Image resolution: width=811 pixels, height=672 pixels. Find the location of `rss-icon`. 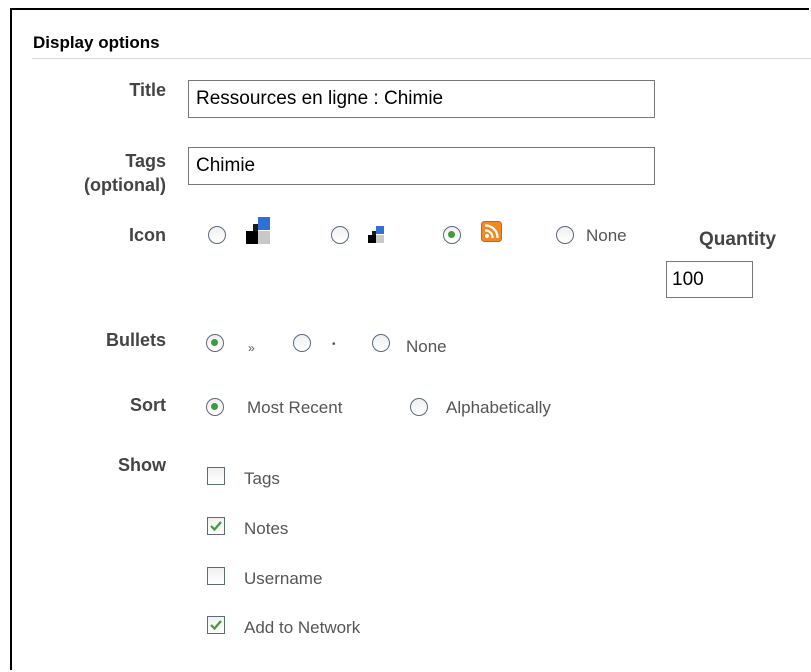

rss-icon is located at coordinates (491, 234).